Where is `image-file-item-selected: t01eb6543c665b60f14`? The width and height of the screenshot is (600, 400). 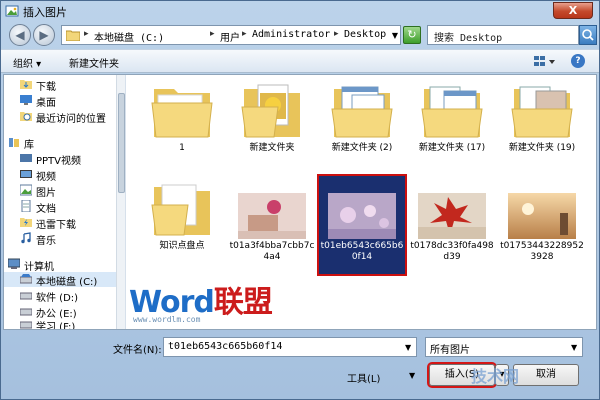
image-file-item-selected: t01eb6543c665b60f14 is located at coordinates (362, 225).